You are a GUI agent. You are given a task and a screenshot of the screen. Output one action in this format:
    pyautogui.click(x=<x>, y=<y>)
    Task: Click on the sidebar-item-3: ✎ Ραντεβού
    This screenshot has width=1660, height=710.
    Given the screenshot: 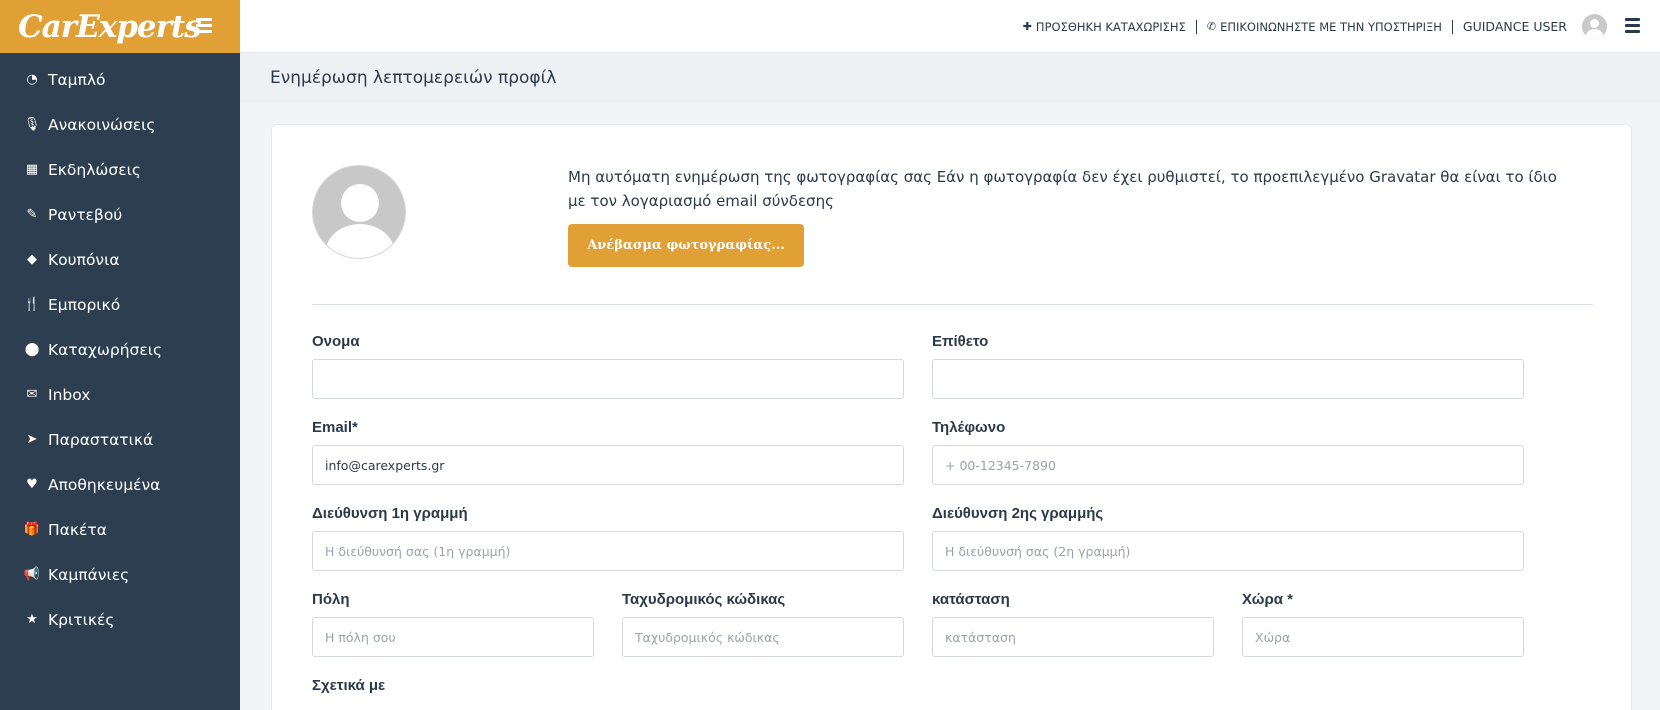 What is the action you would take?
    pyautogui.click(x=120, y=214)
    